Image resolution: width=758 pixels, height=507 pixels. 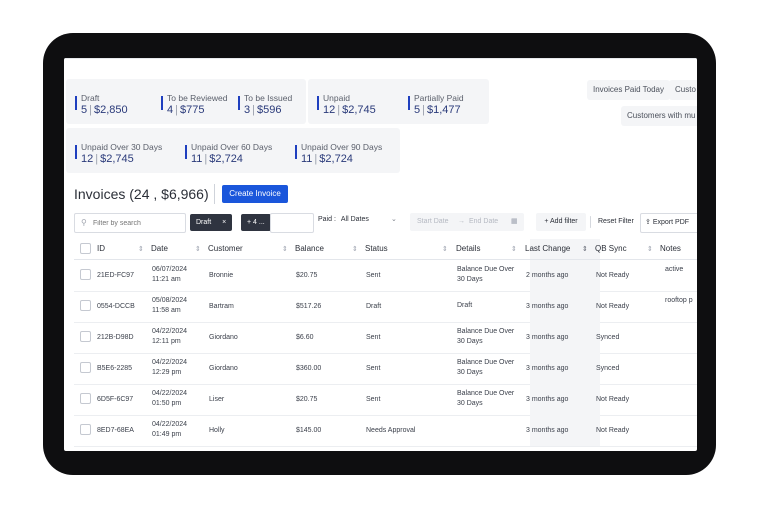 I want to click on card-value: 11 | $2,724, so click(x=327, y=159).